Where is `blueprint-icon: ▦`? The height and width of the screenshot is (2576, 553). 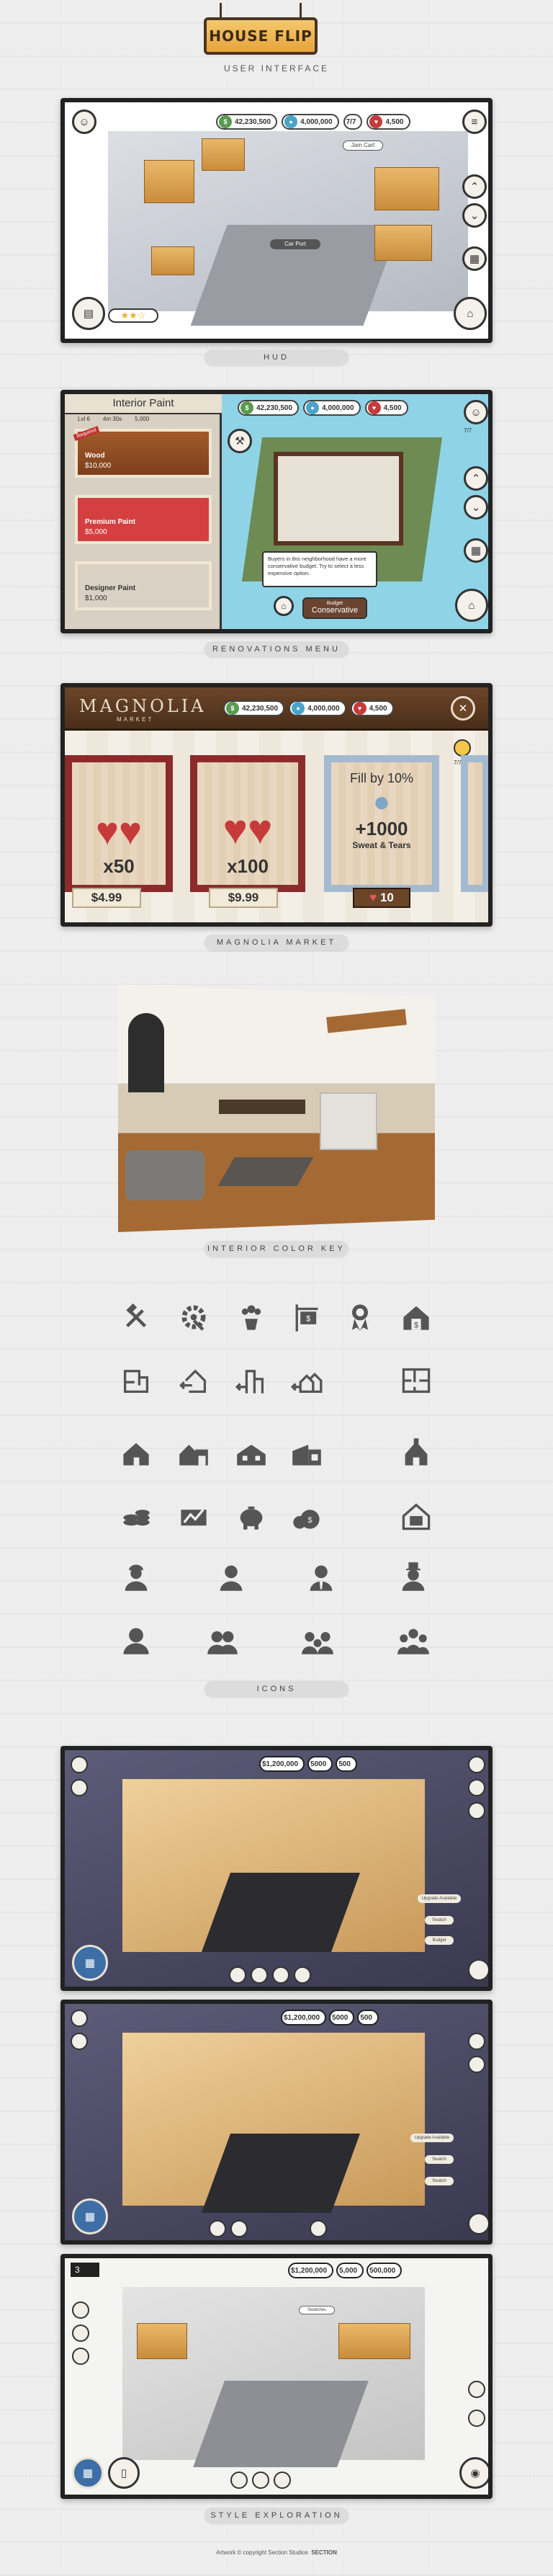 blueprint-icon: ▦ is located at coordinates (475, 259).